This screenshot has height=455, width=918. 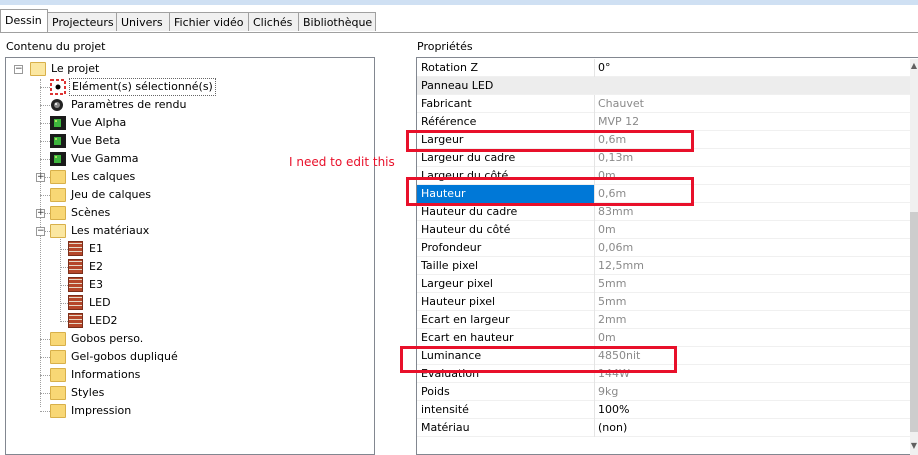 I want to click on tree-item: Vue Alpha, so click(x=190, y=123).